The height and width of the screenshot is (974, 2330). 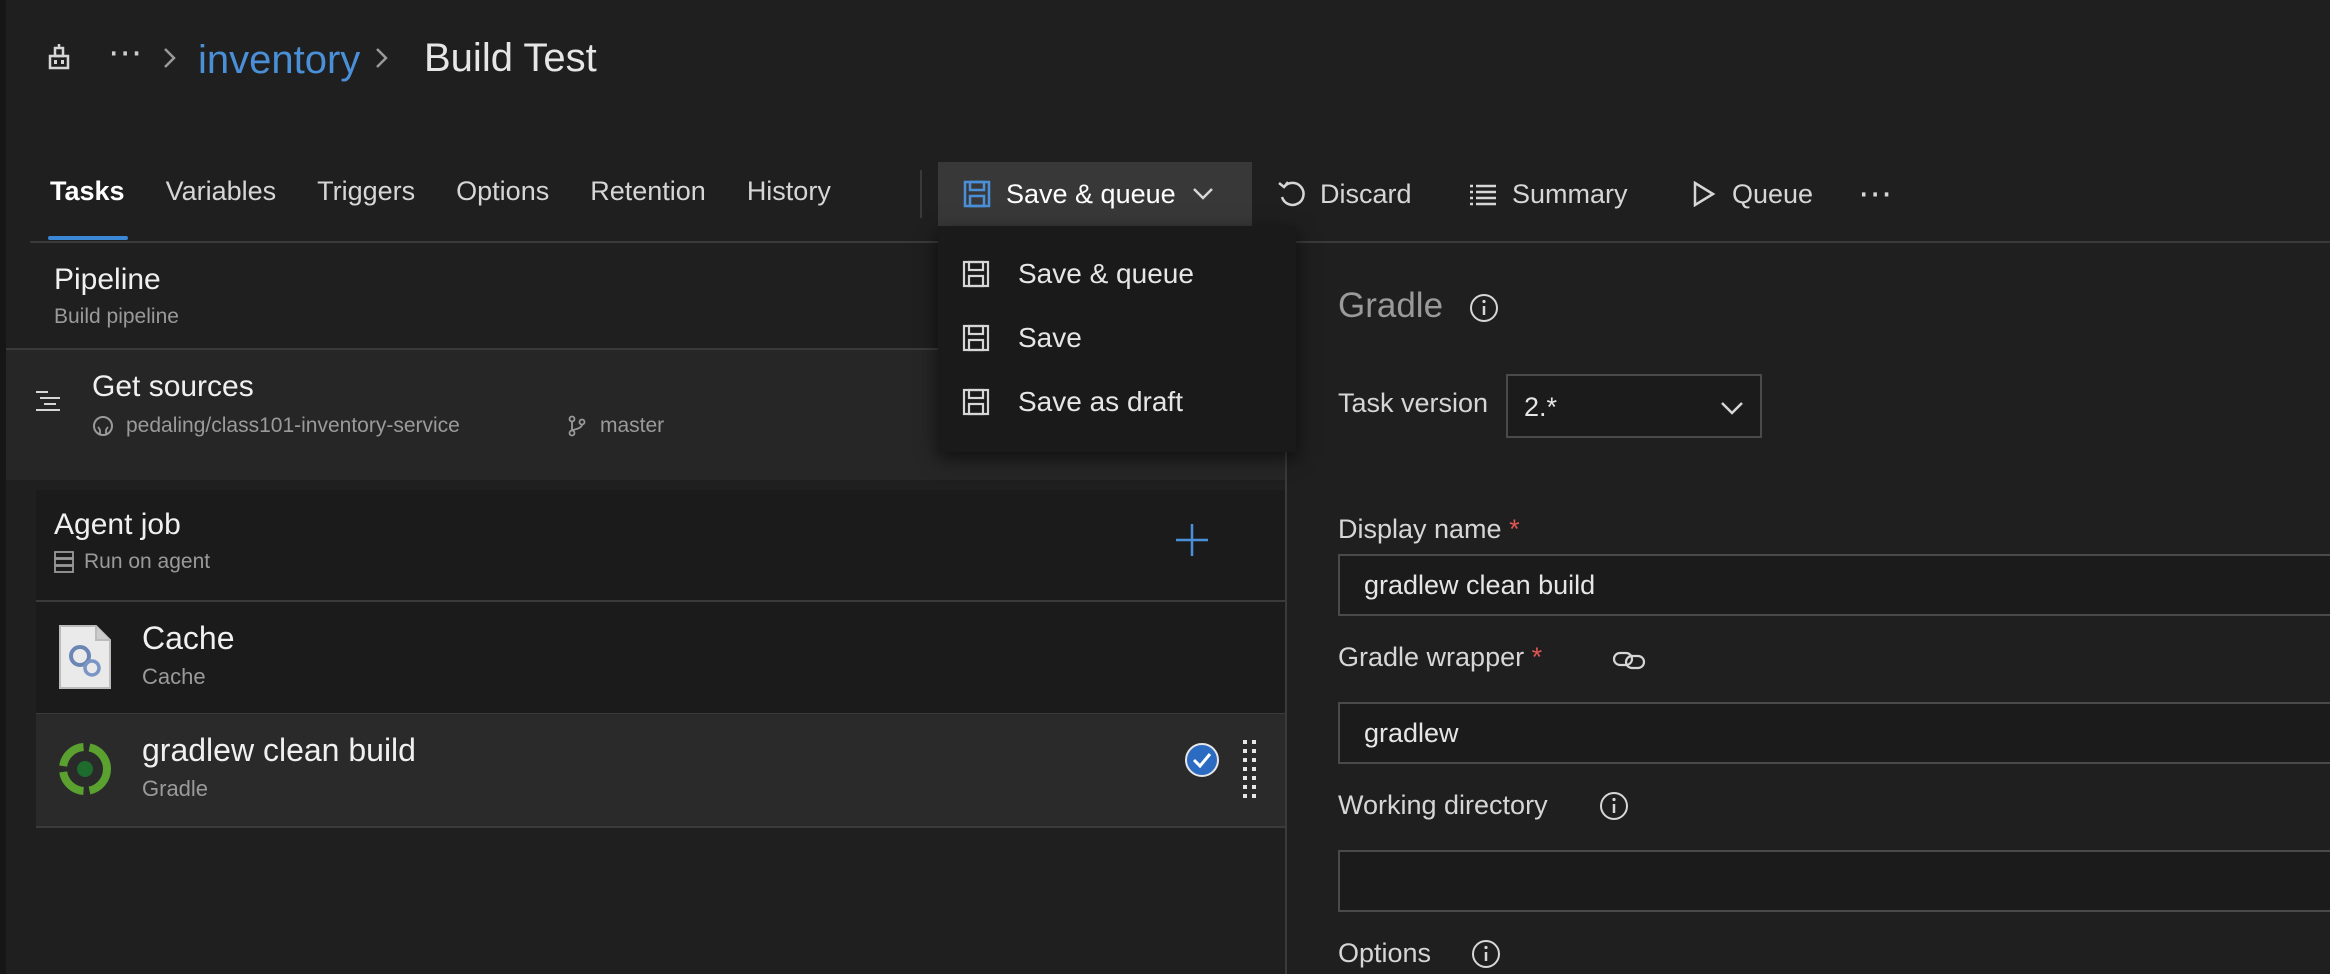 What do you see at coordinates (1570, 193) in the screenshot?
I see `summary-label: Summary` at bounding box center [1570, 193].